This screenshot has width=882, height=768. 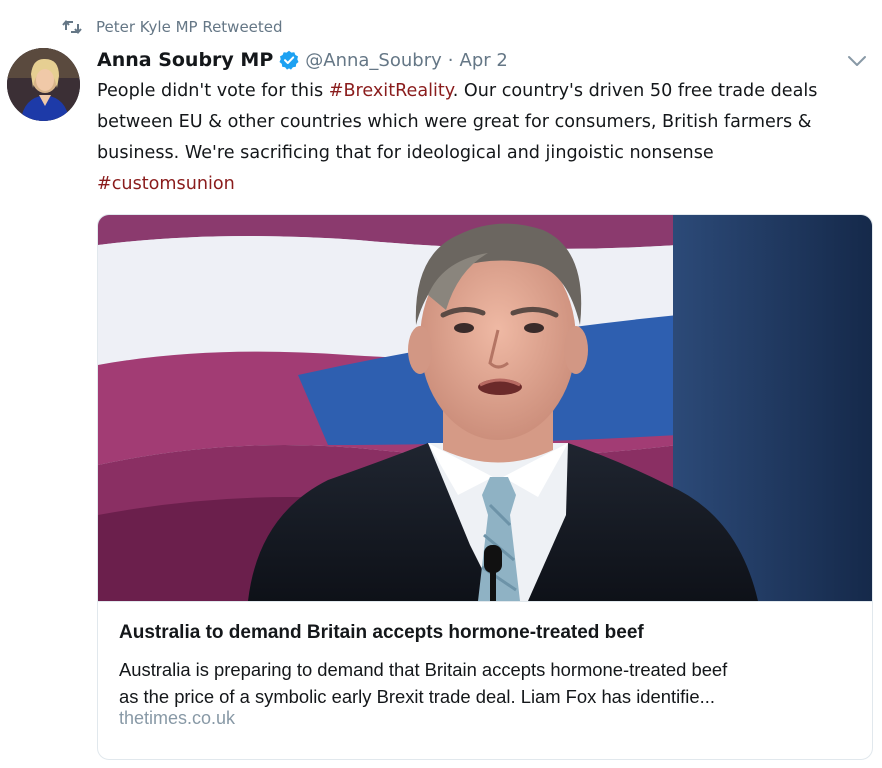 I want to click on tweet-header: Anna Soubry MP @Anna_Soubry · Apr 2, so click(x=302, y=60).